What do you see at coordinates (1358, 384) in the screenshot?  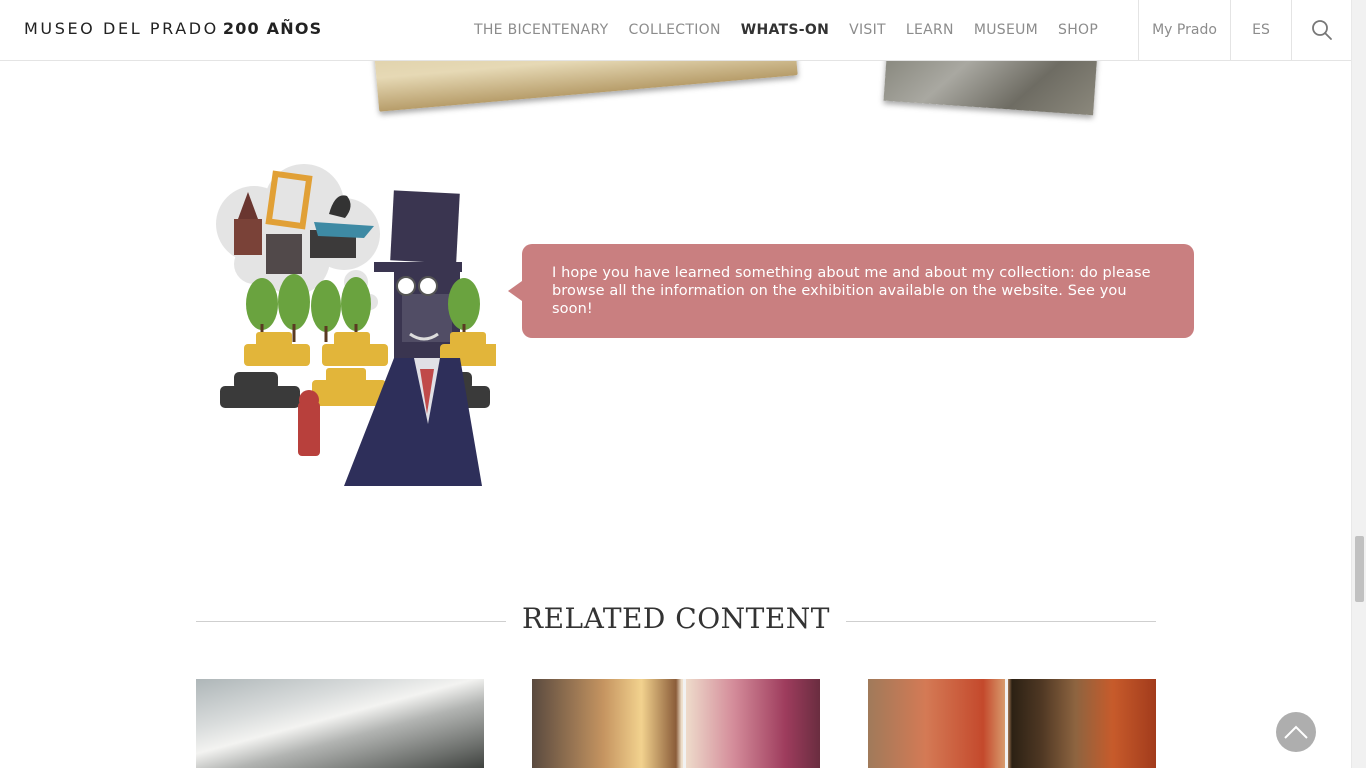 I see `page-scrollbar` at bounding box center [1358, 384].